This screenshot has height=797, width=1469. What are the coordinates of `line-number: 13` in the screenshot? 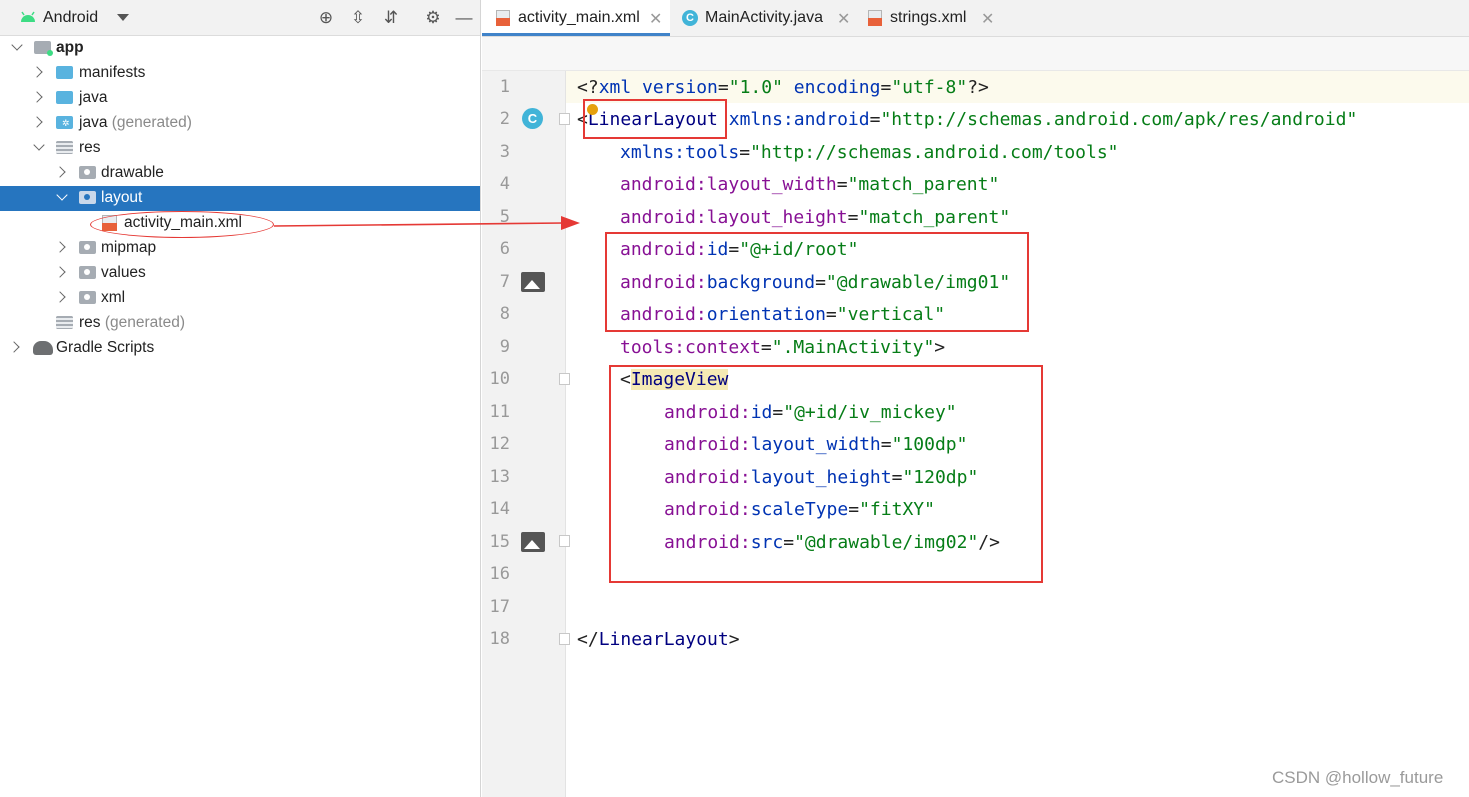 It's located at (499, 477).